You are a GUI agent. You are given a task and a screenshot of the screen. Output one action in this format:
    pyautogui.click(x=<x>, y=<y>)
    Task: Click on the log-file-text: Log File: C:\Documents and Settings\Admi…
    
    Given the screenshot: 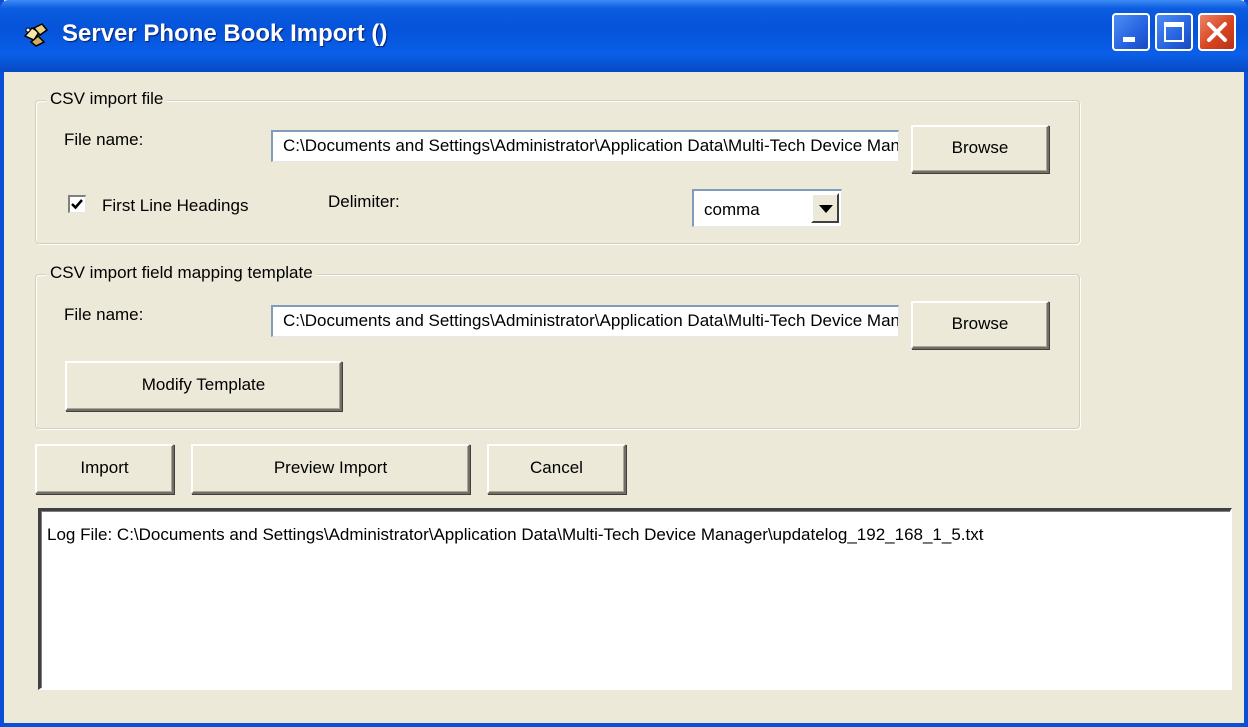 What is the action you would take?
    pyautogui.click(x=515, y=534)
    